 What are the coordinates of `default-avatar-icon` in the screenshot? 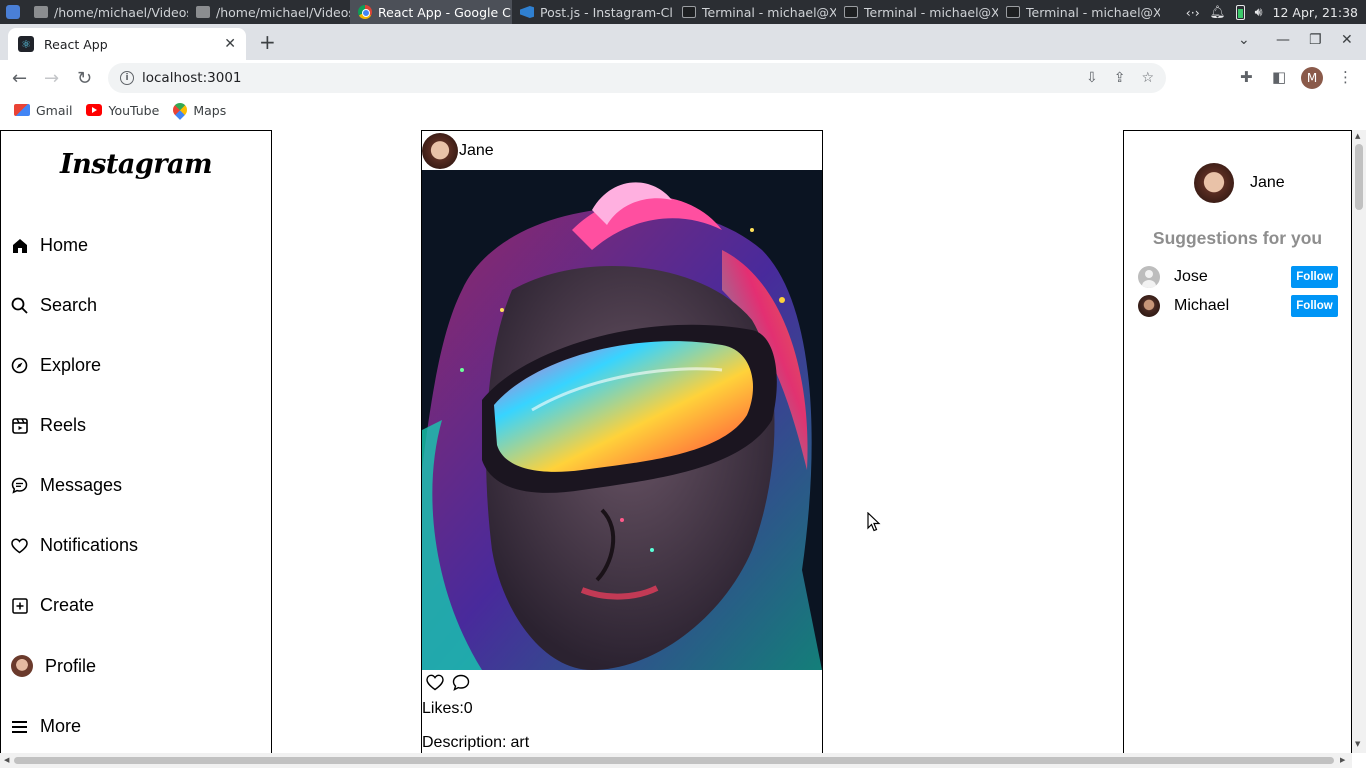 It's located at (1149, 277).